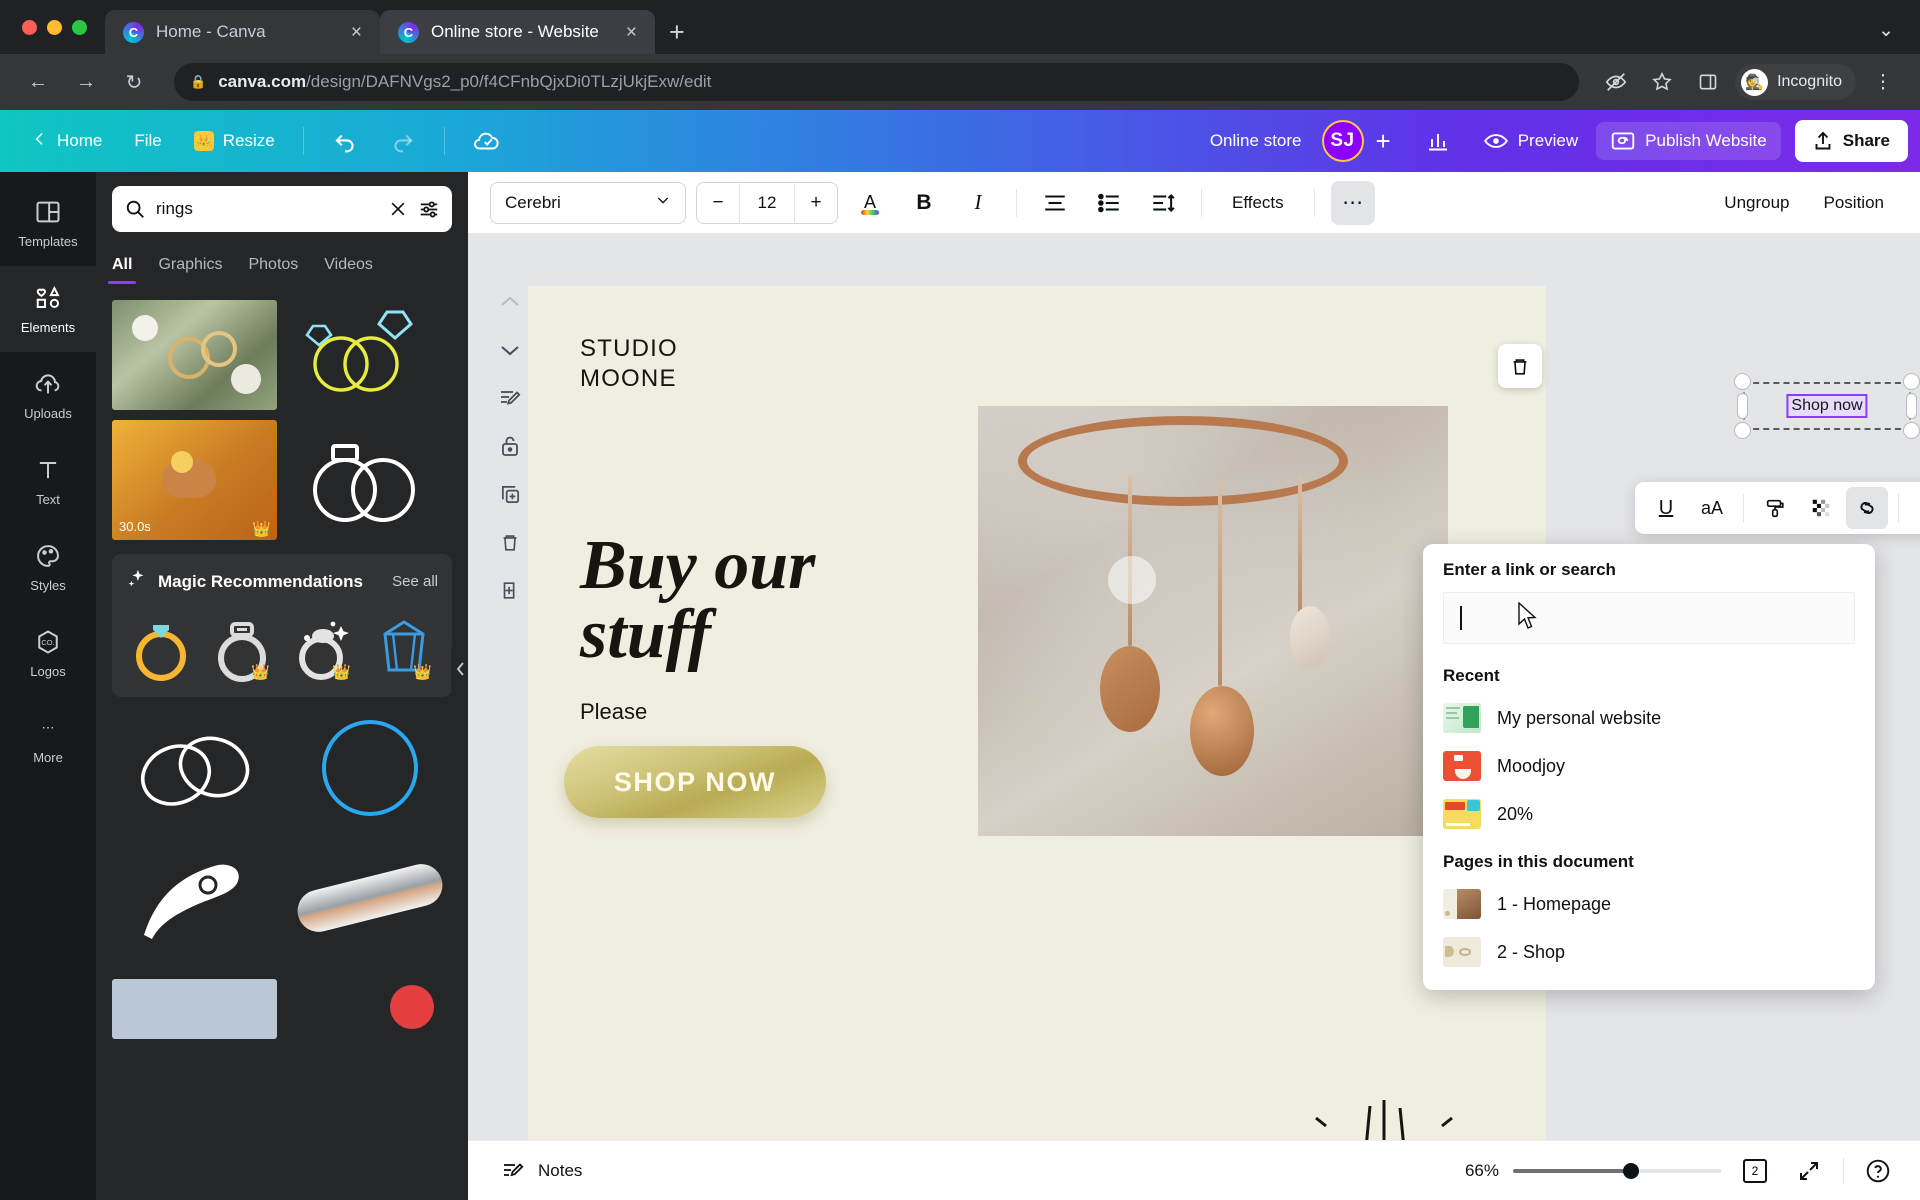  I want to click on resize-button: 👑 Resize, so click(234, 141).